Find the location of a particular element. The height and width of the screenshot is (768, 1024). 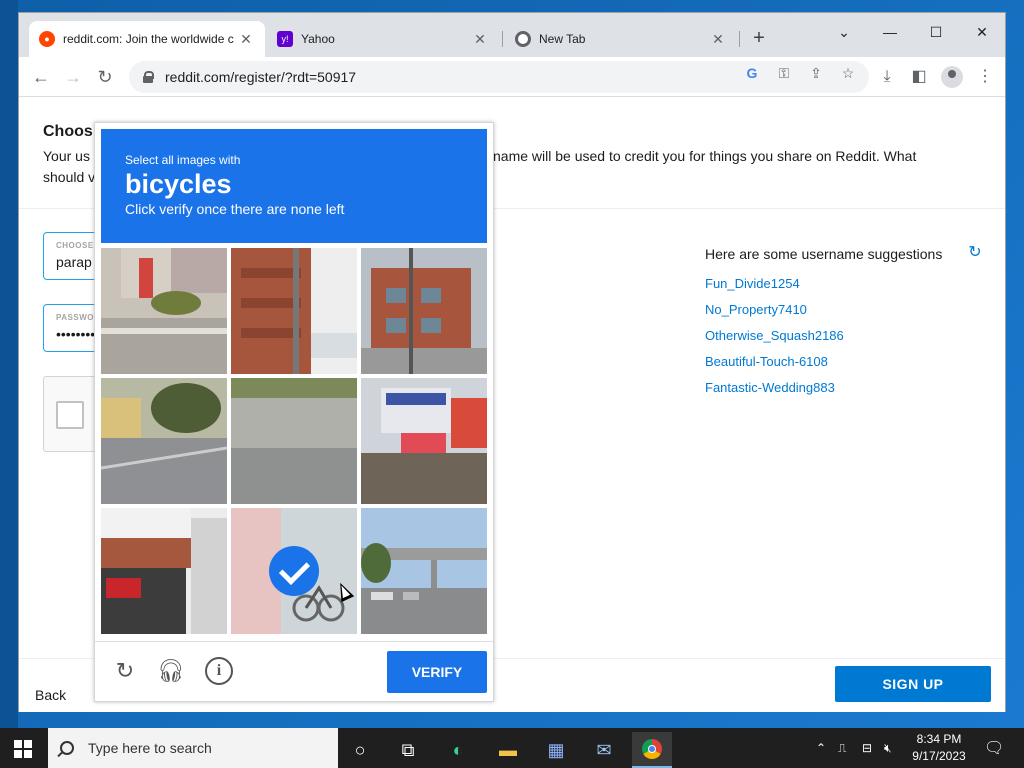

reload-challenge-icon: ↻ is located at coordinates (125, 671).